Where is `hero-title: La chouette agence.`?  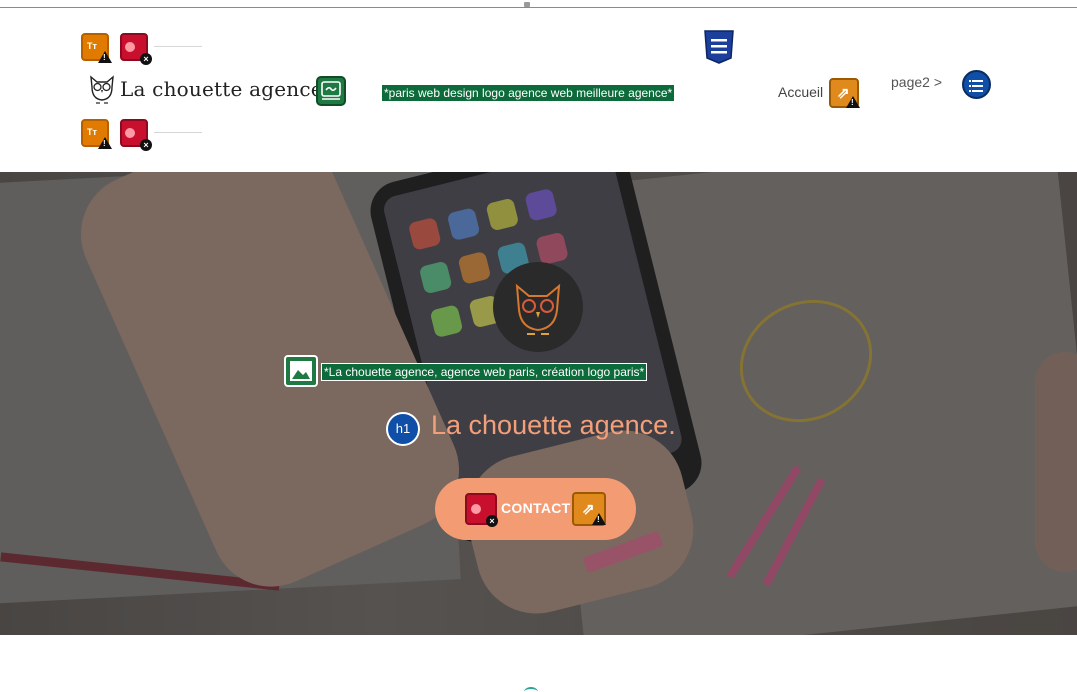
hero-title: La chouette agence. is located at coordinates (553, 425).